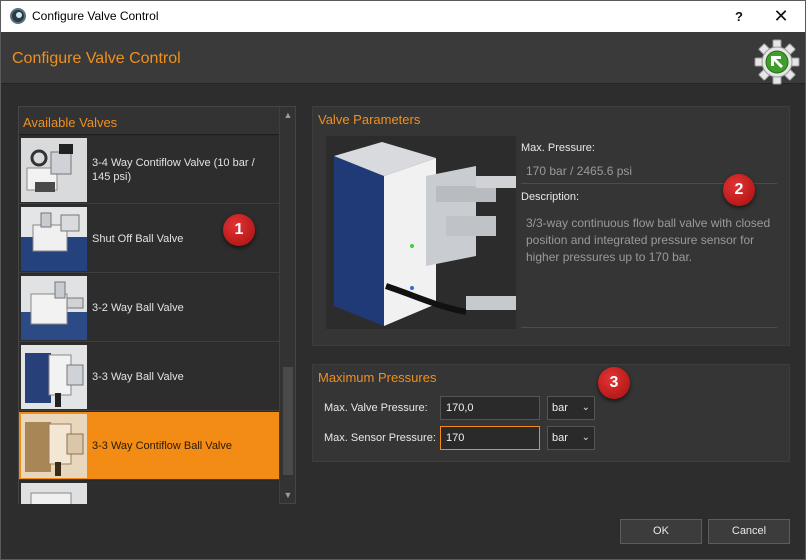 The image size is (806, 560). I want to click on available-valves-header: Available Valves, so click(149, 121).